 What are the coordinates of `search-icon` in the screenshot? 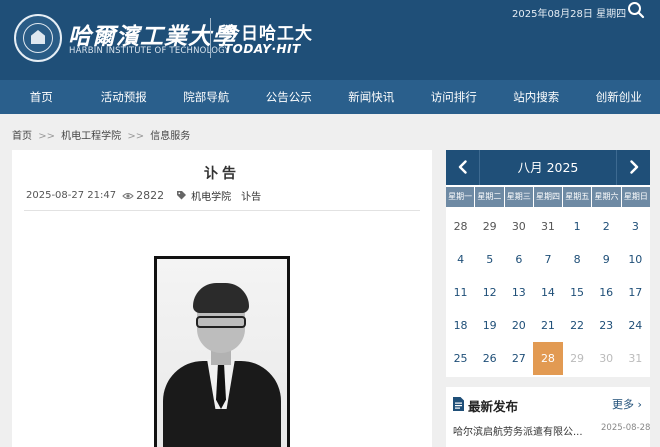 It's located at (636, 10).